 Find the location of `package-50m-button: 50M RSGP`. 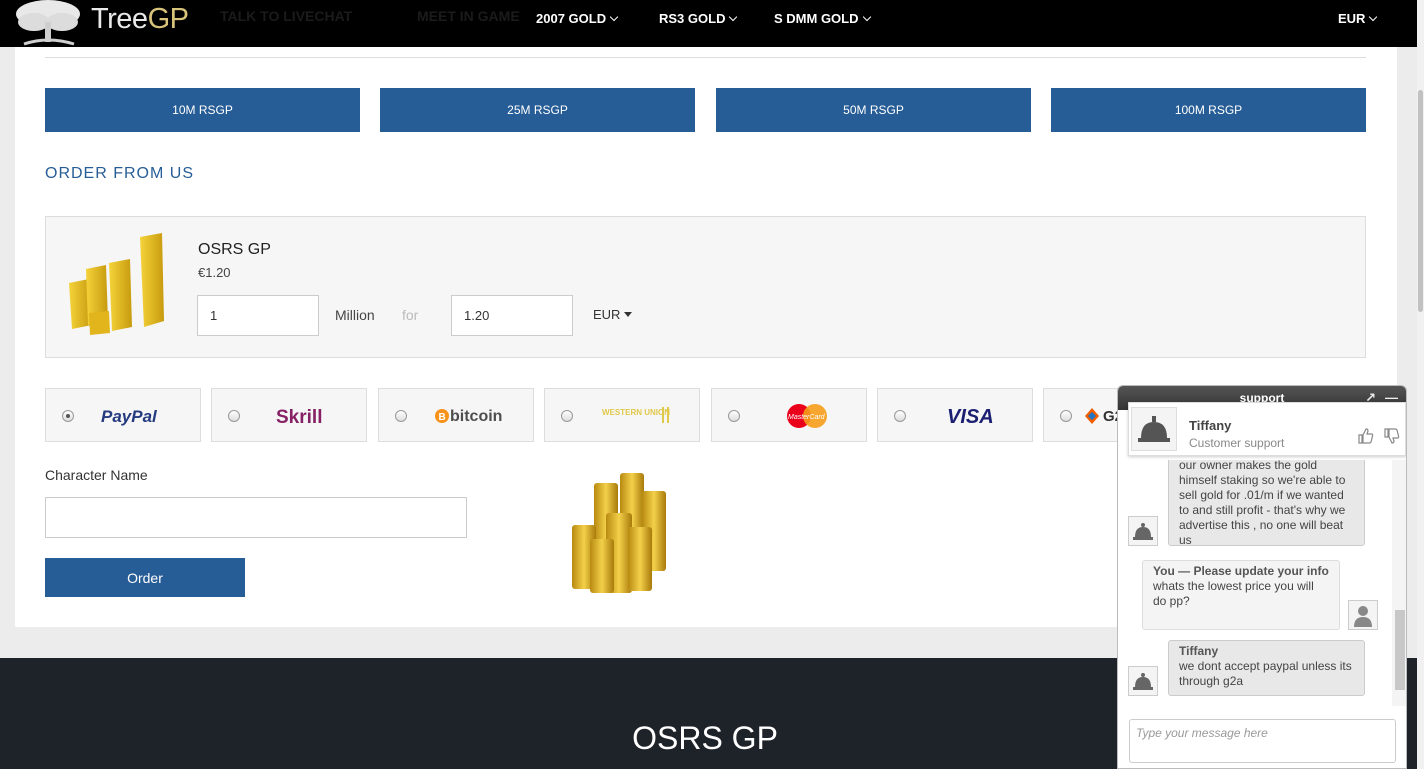

package-50m-button: 50M RSGP is located at coordinates (873, 110).